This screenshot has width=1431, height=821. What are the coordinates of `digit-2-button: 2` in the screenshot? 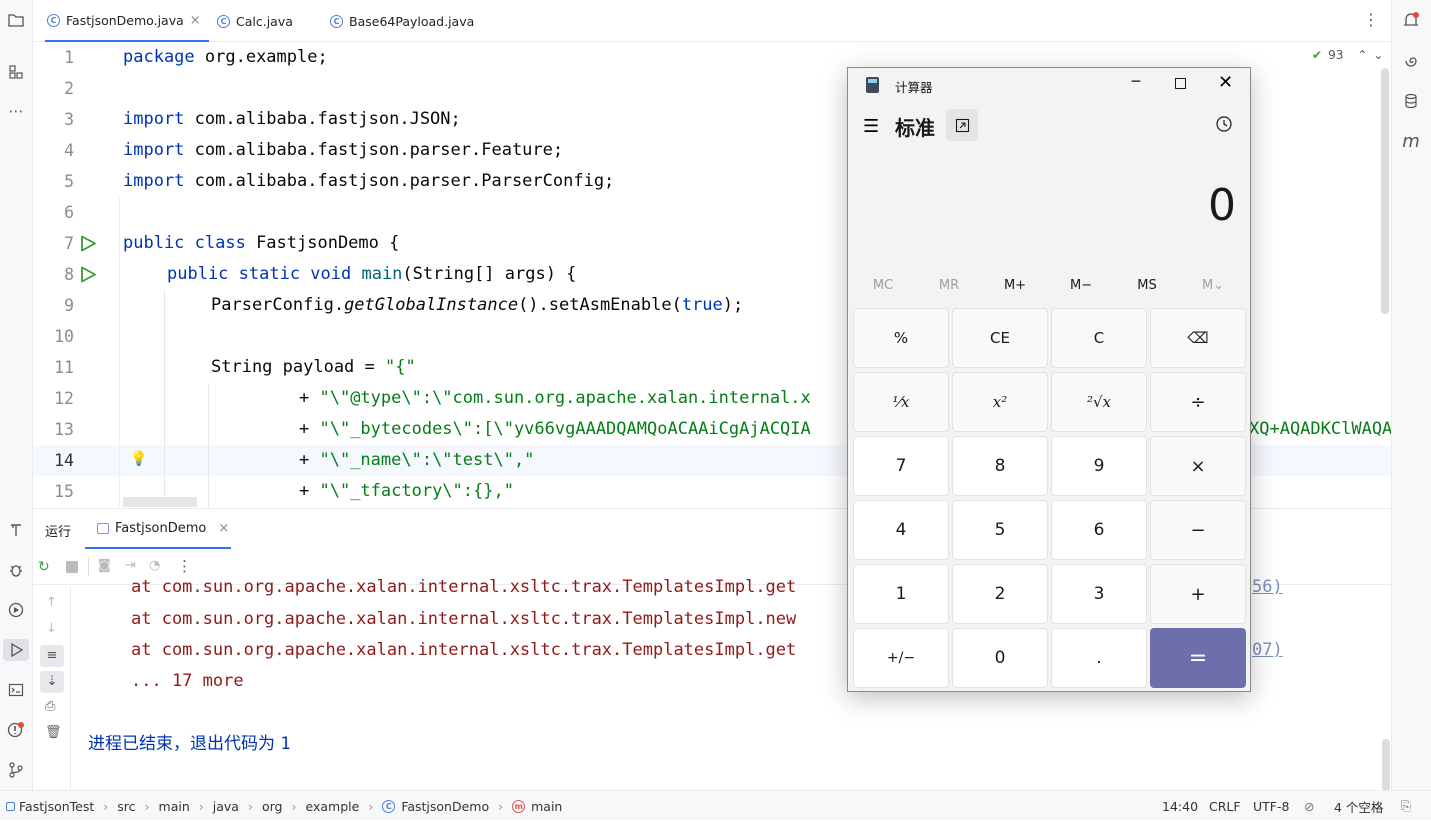 It's located at (1000, 594).